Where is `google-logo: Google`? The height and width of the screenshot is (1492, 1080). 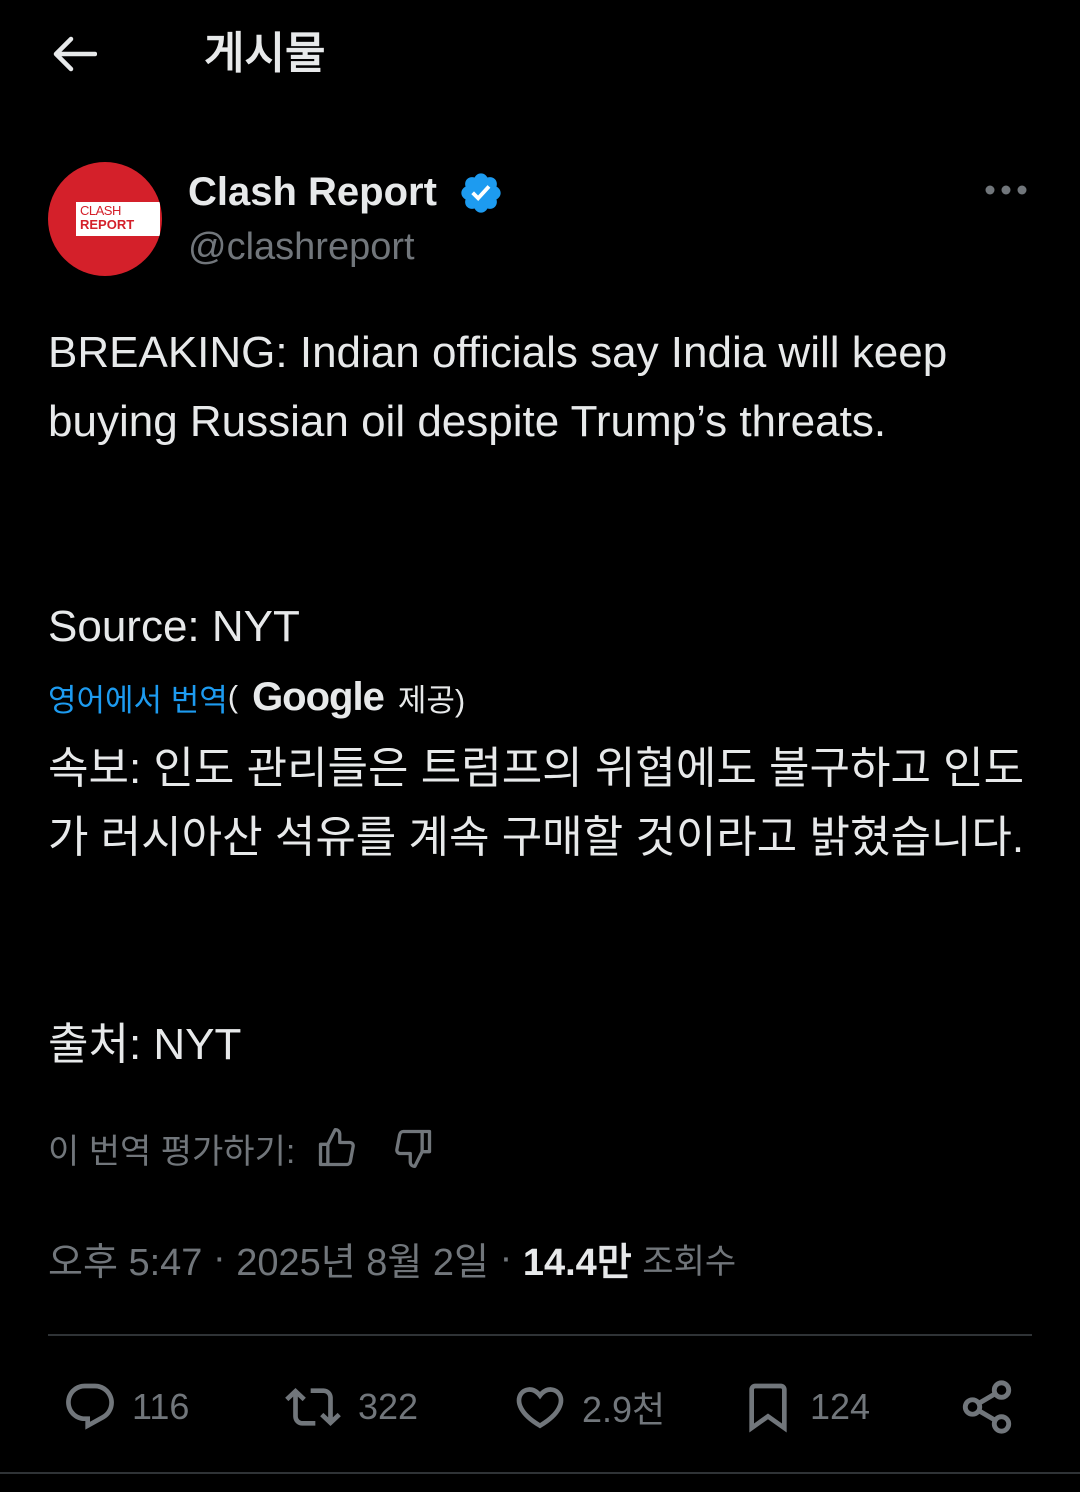
google-logo: Google is located at coordinates (318, 696).